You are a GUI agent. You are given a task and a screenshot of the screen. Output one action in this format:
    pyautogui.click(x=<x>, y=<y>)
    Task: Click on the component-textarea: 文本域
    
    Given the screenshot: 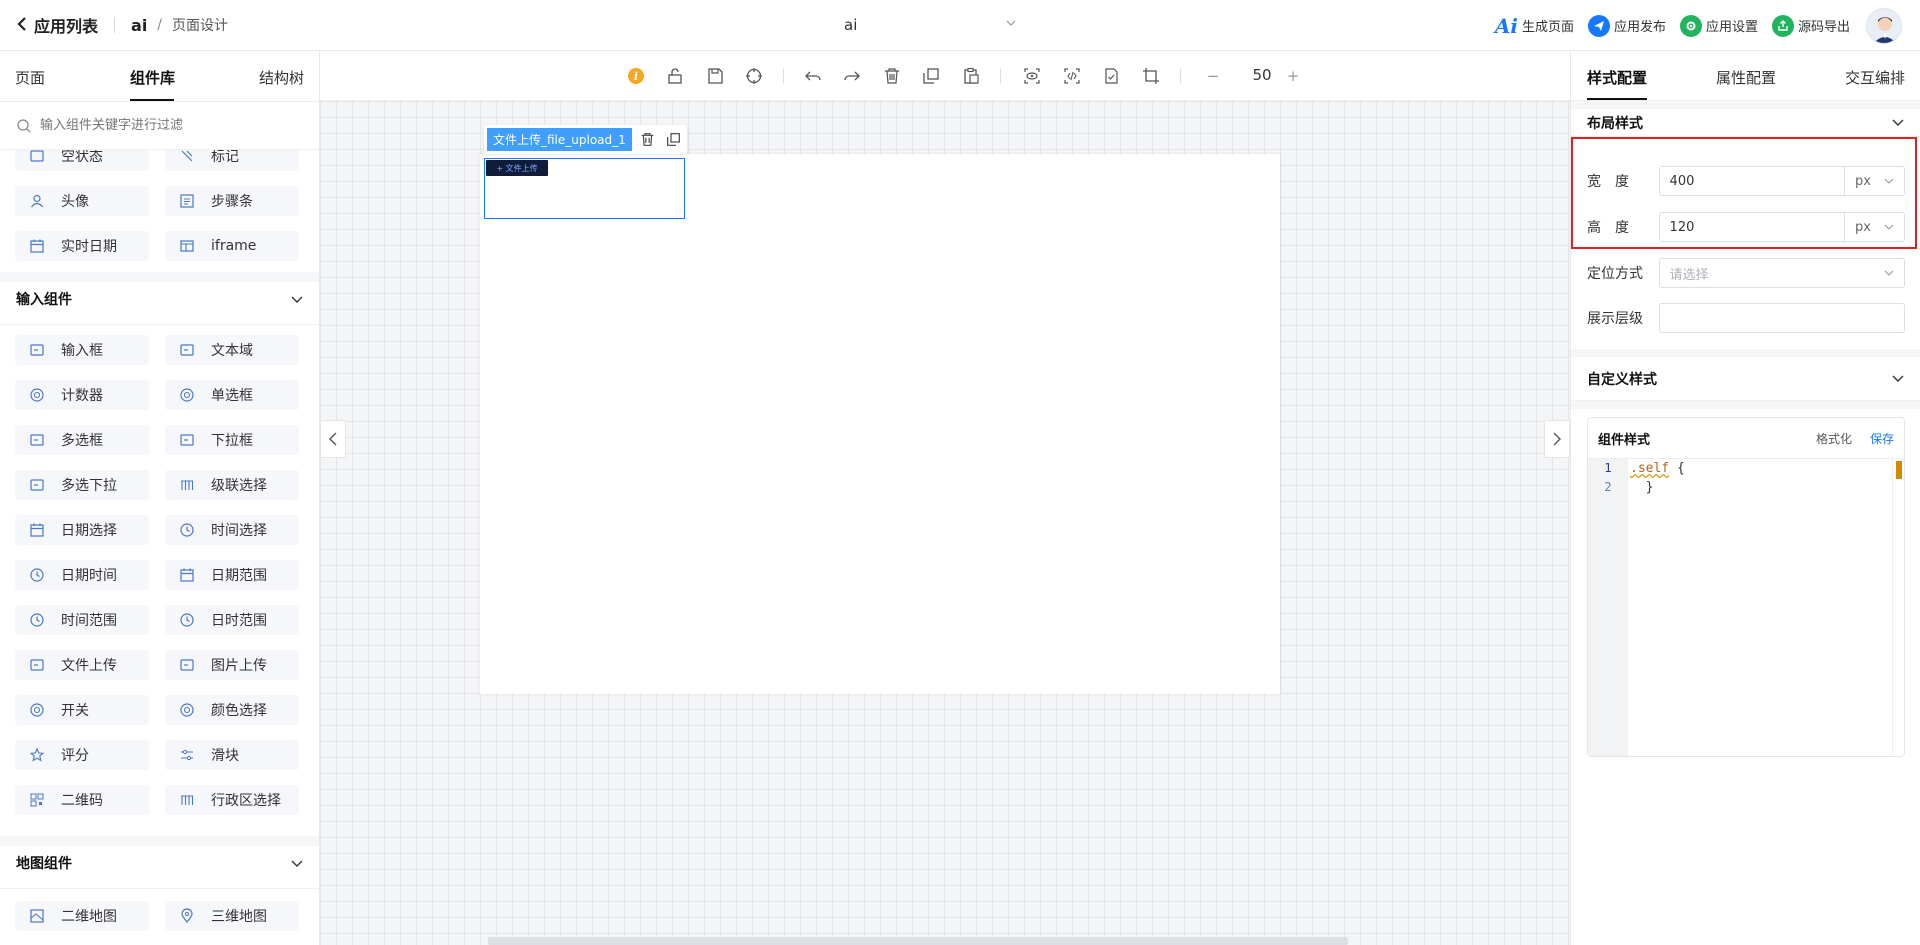 What is the action you would take?
    pyautogui.click(x=232, y=350)
    